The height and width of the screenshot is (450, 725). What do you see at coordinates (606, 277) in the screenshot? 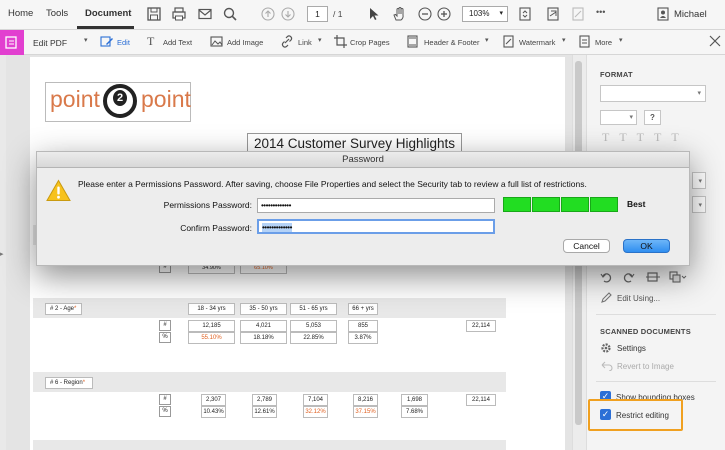
I see `undo-icon` at bounding box center [606, 277].